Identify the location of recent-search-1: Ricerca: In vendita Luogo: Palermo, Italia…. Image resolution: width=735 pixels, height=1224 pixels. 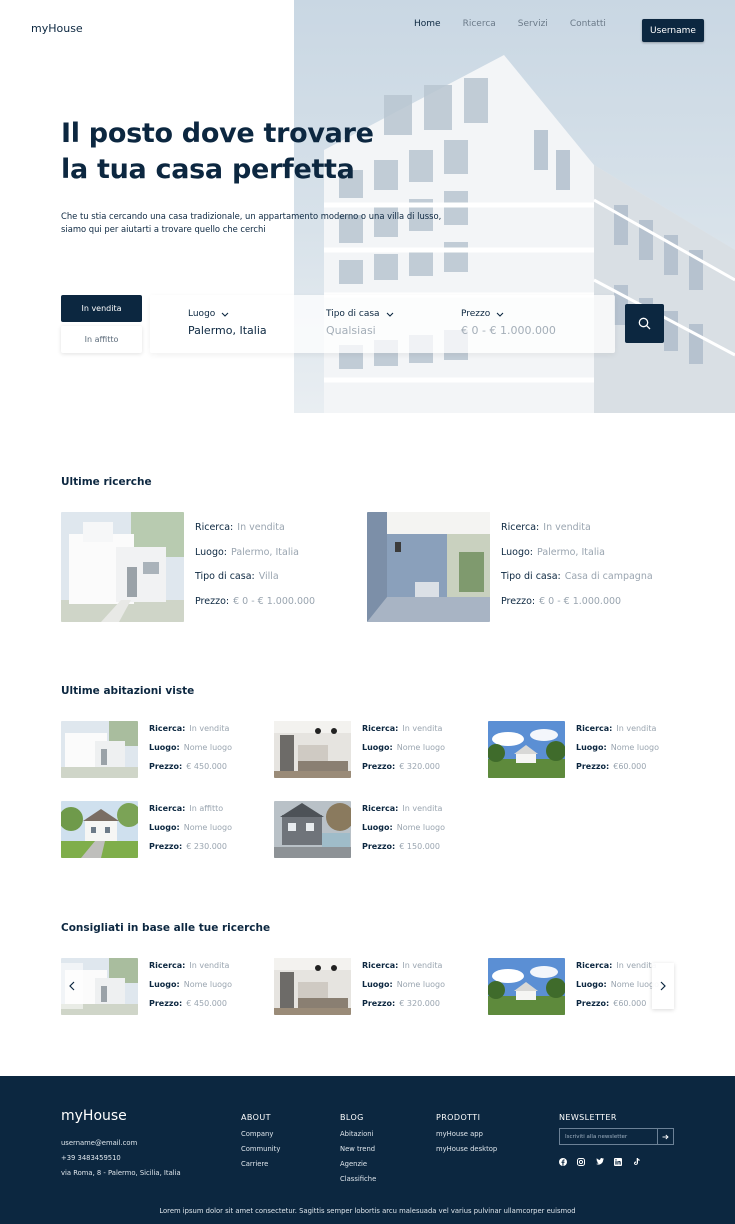
(255, 571).